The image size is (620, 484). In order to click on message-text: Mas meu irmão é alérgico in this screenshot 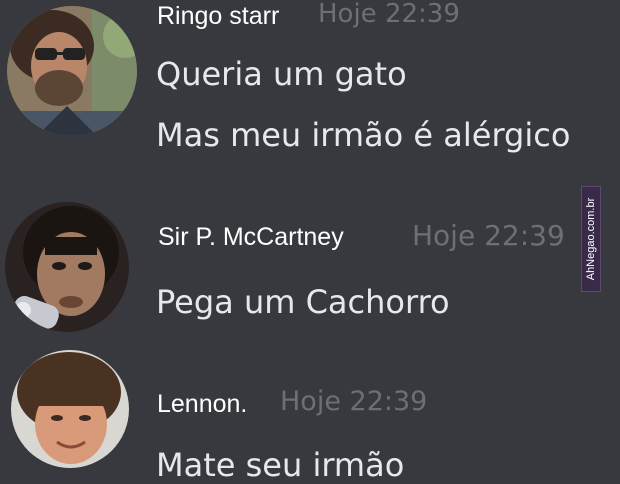, I will do `click(363, 135)`.